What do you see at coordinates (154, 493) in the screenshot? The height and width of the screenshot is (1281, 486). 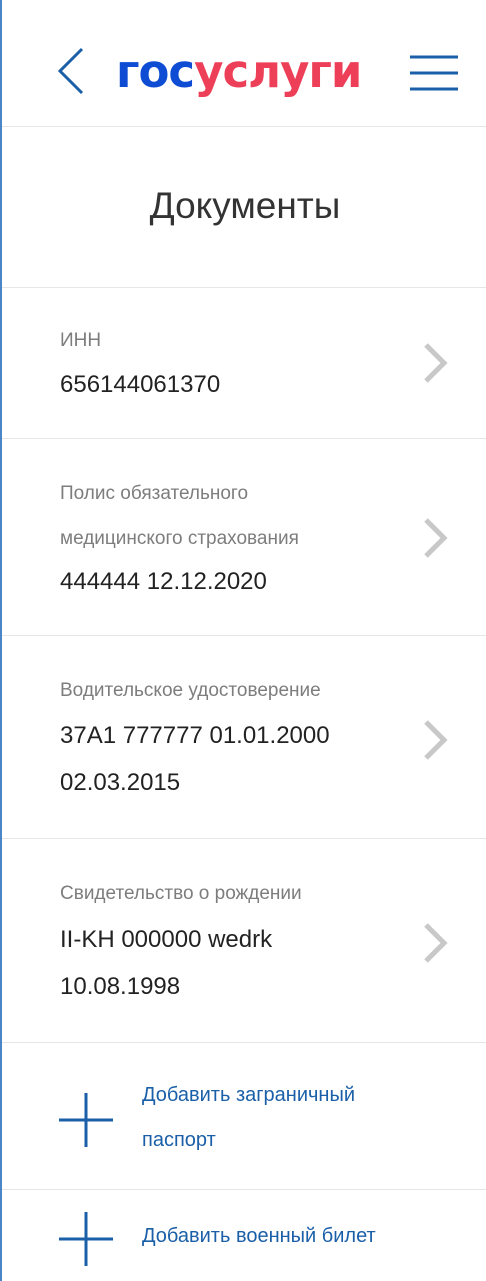 I see `document-label: Полис обязательного` at bounding box center [154, 493].